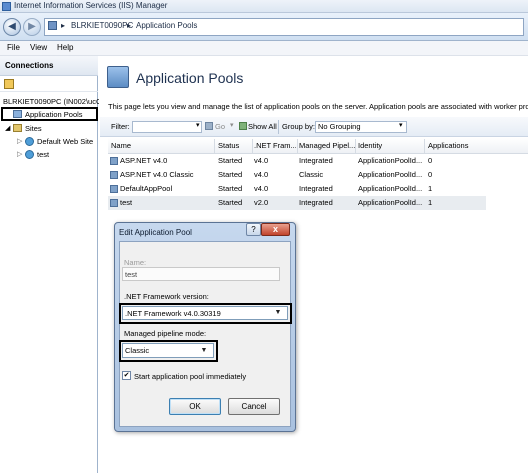  I want to click on column-identity: Identity, so click(390, 145).